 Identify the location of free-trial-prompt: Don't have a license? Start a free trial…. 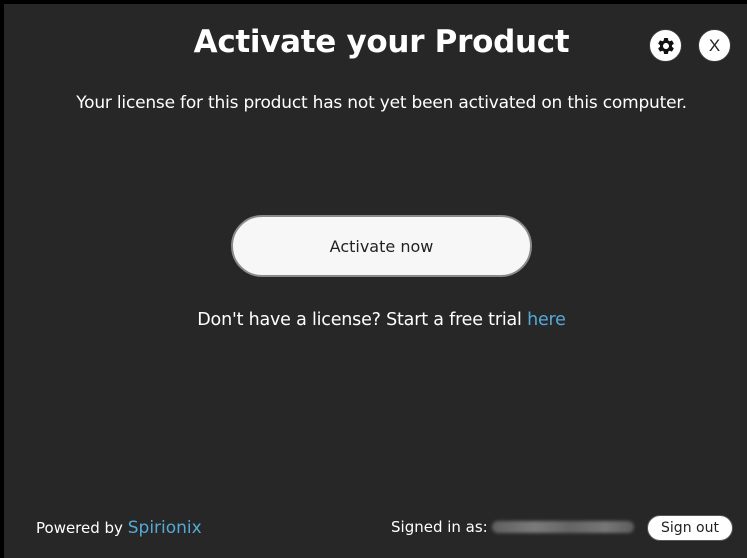
(375, 320).